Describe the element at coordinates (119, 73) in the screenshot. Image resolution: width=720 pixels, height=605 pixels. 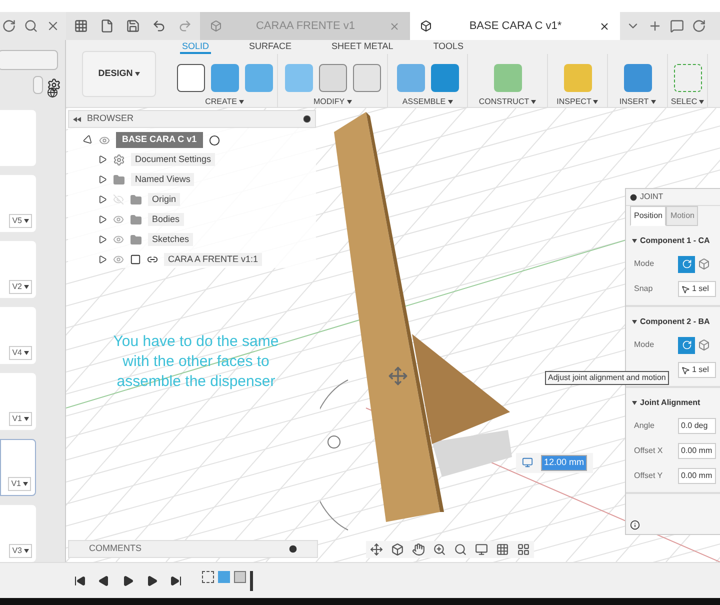
I see `workspace-dropdown: DESIGN` at that location.